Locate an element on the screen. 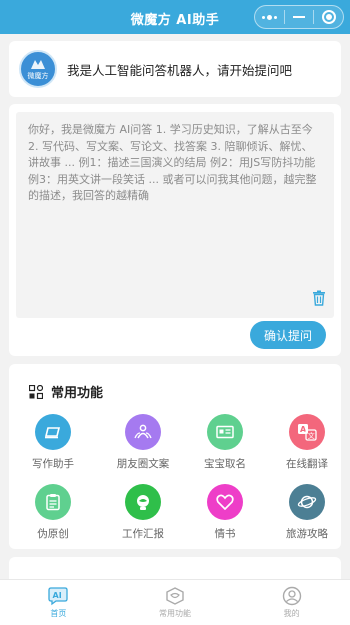 The image size is (350, 625). minimize-button is located at coordinates (299, 17).